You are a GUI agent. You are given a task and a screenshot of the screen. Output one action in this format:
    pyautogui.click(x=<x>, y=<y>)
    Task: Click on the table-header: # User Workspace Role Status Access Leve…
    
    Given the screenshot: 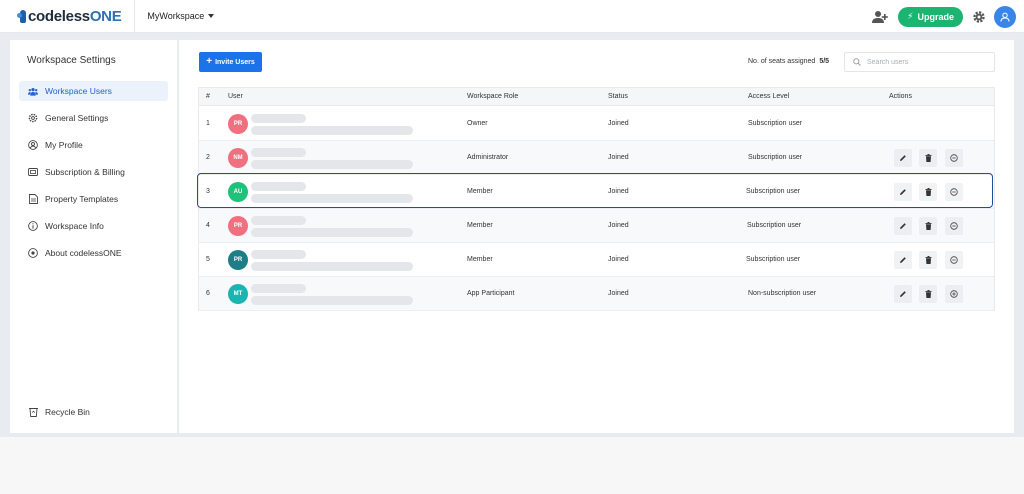 What is the action you would take?
    pyautogui.click(x=596, y=97)
    